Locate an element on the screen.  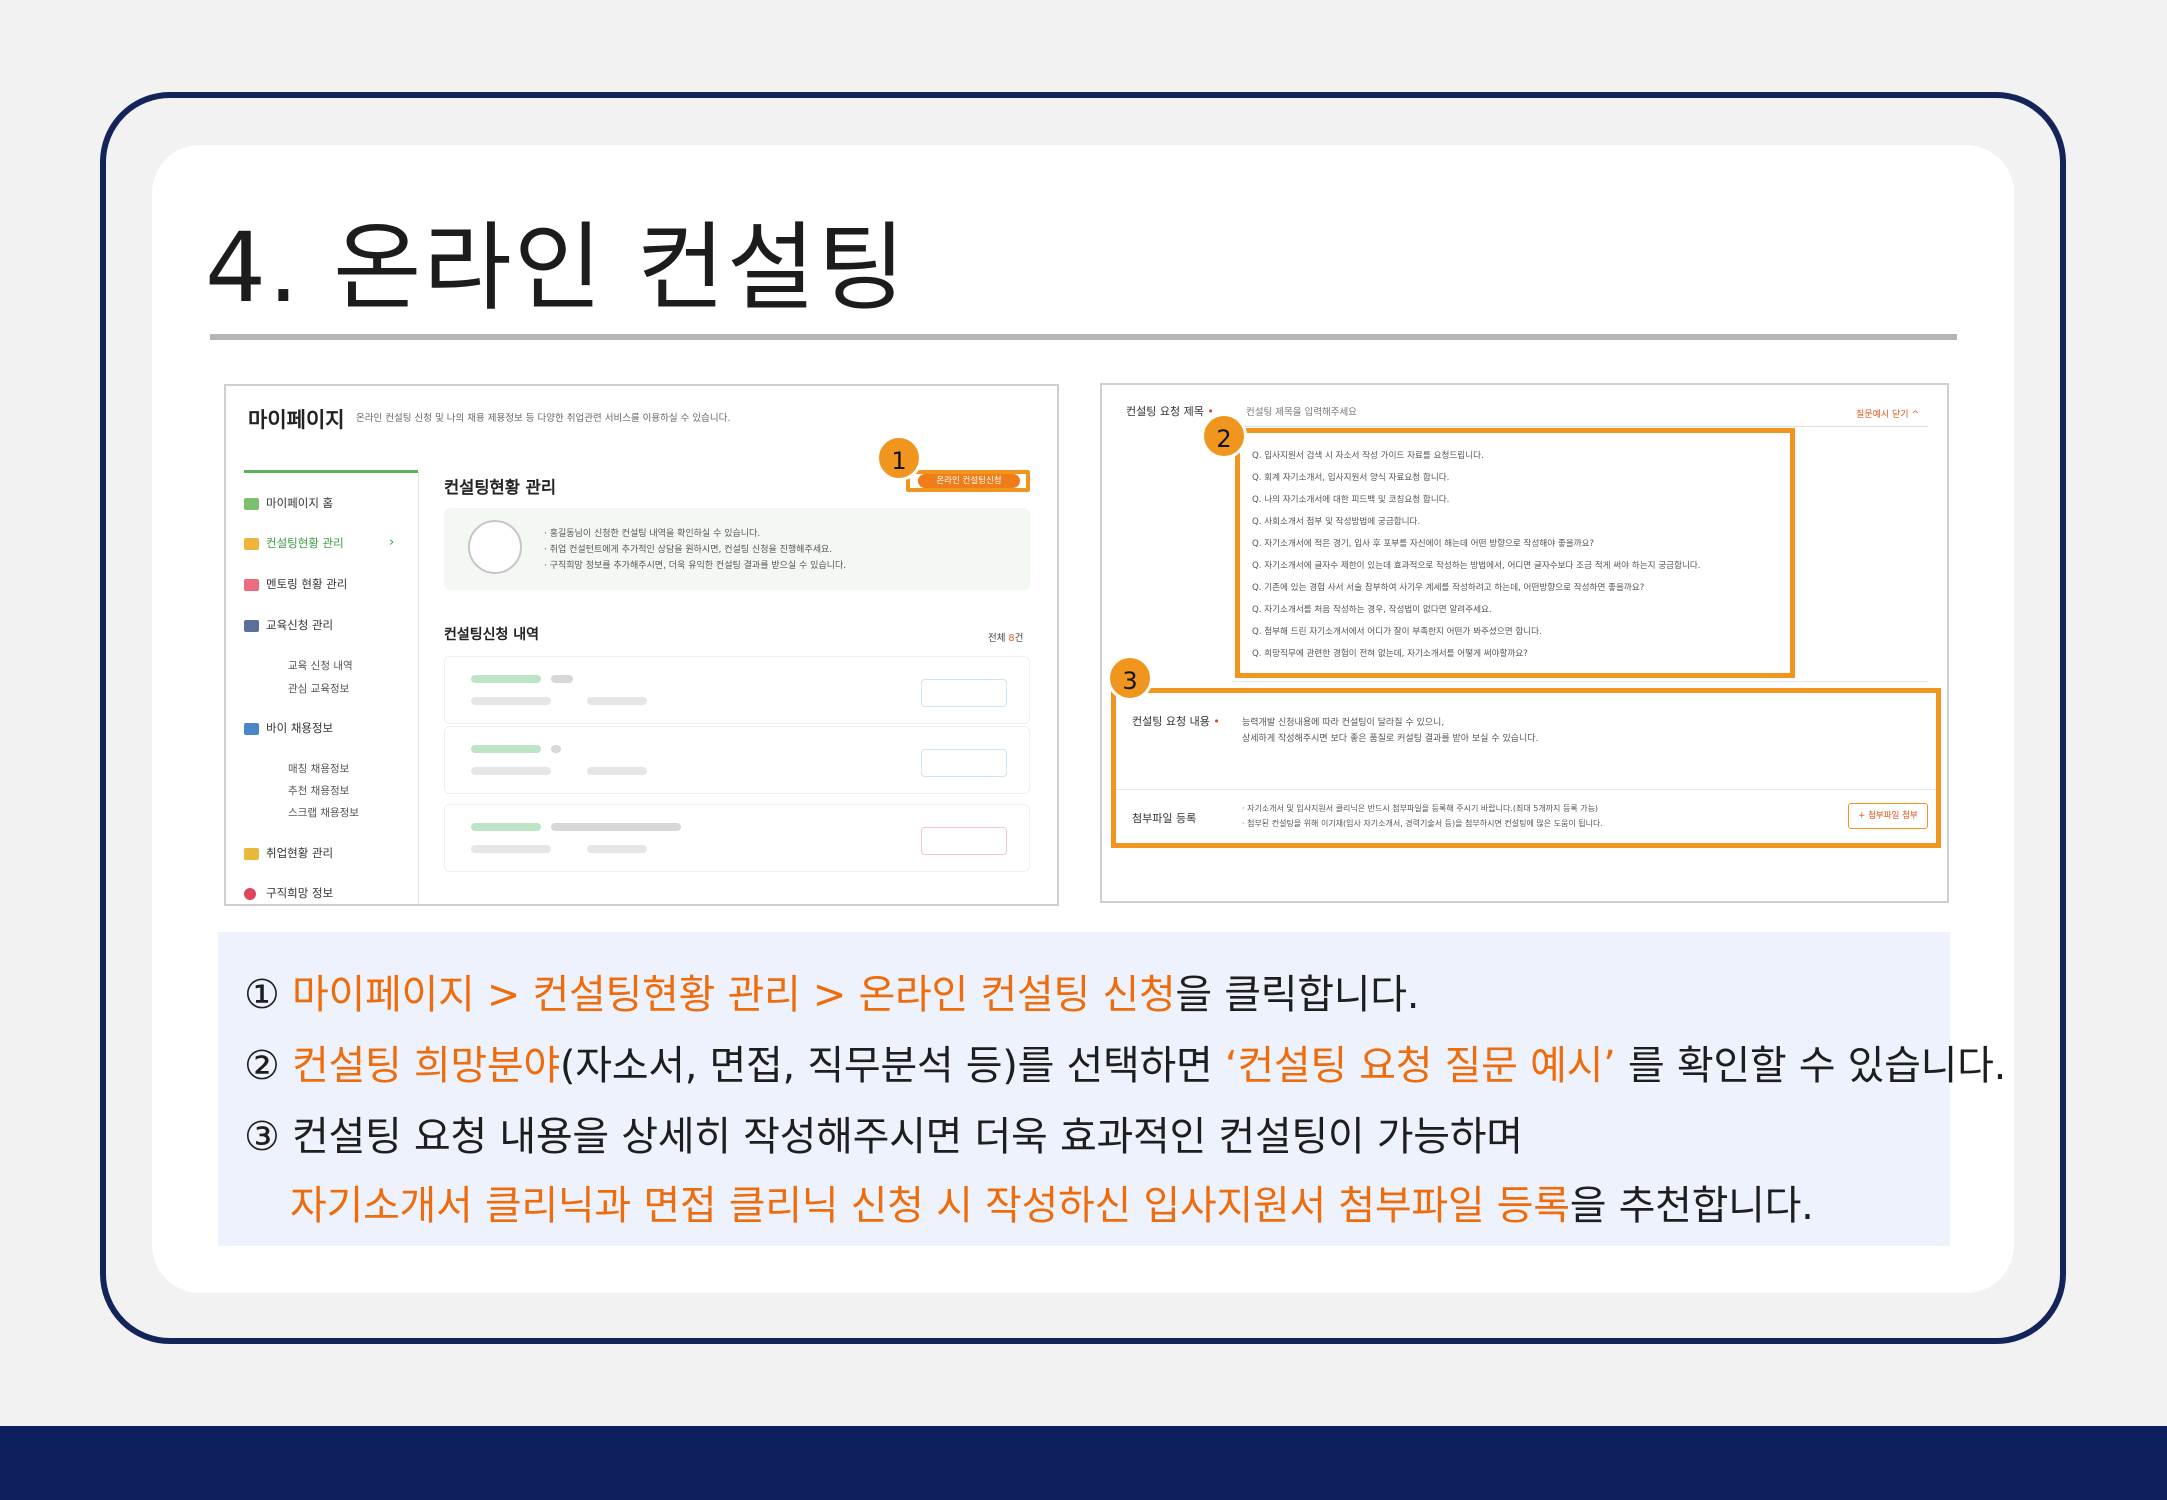
step-badge-2: 2 is located at coordinates (1224, 436).